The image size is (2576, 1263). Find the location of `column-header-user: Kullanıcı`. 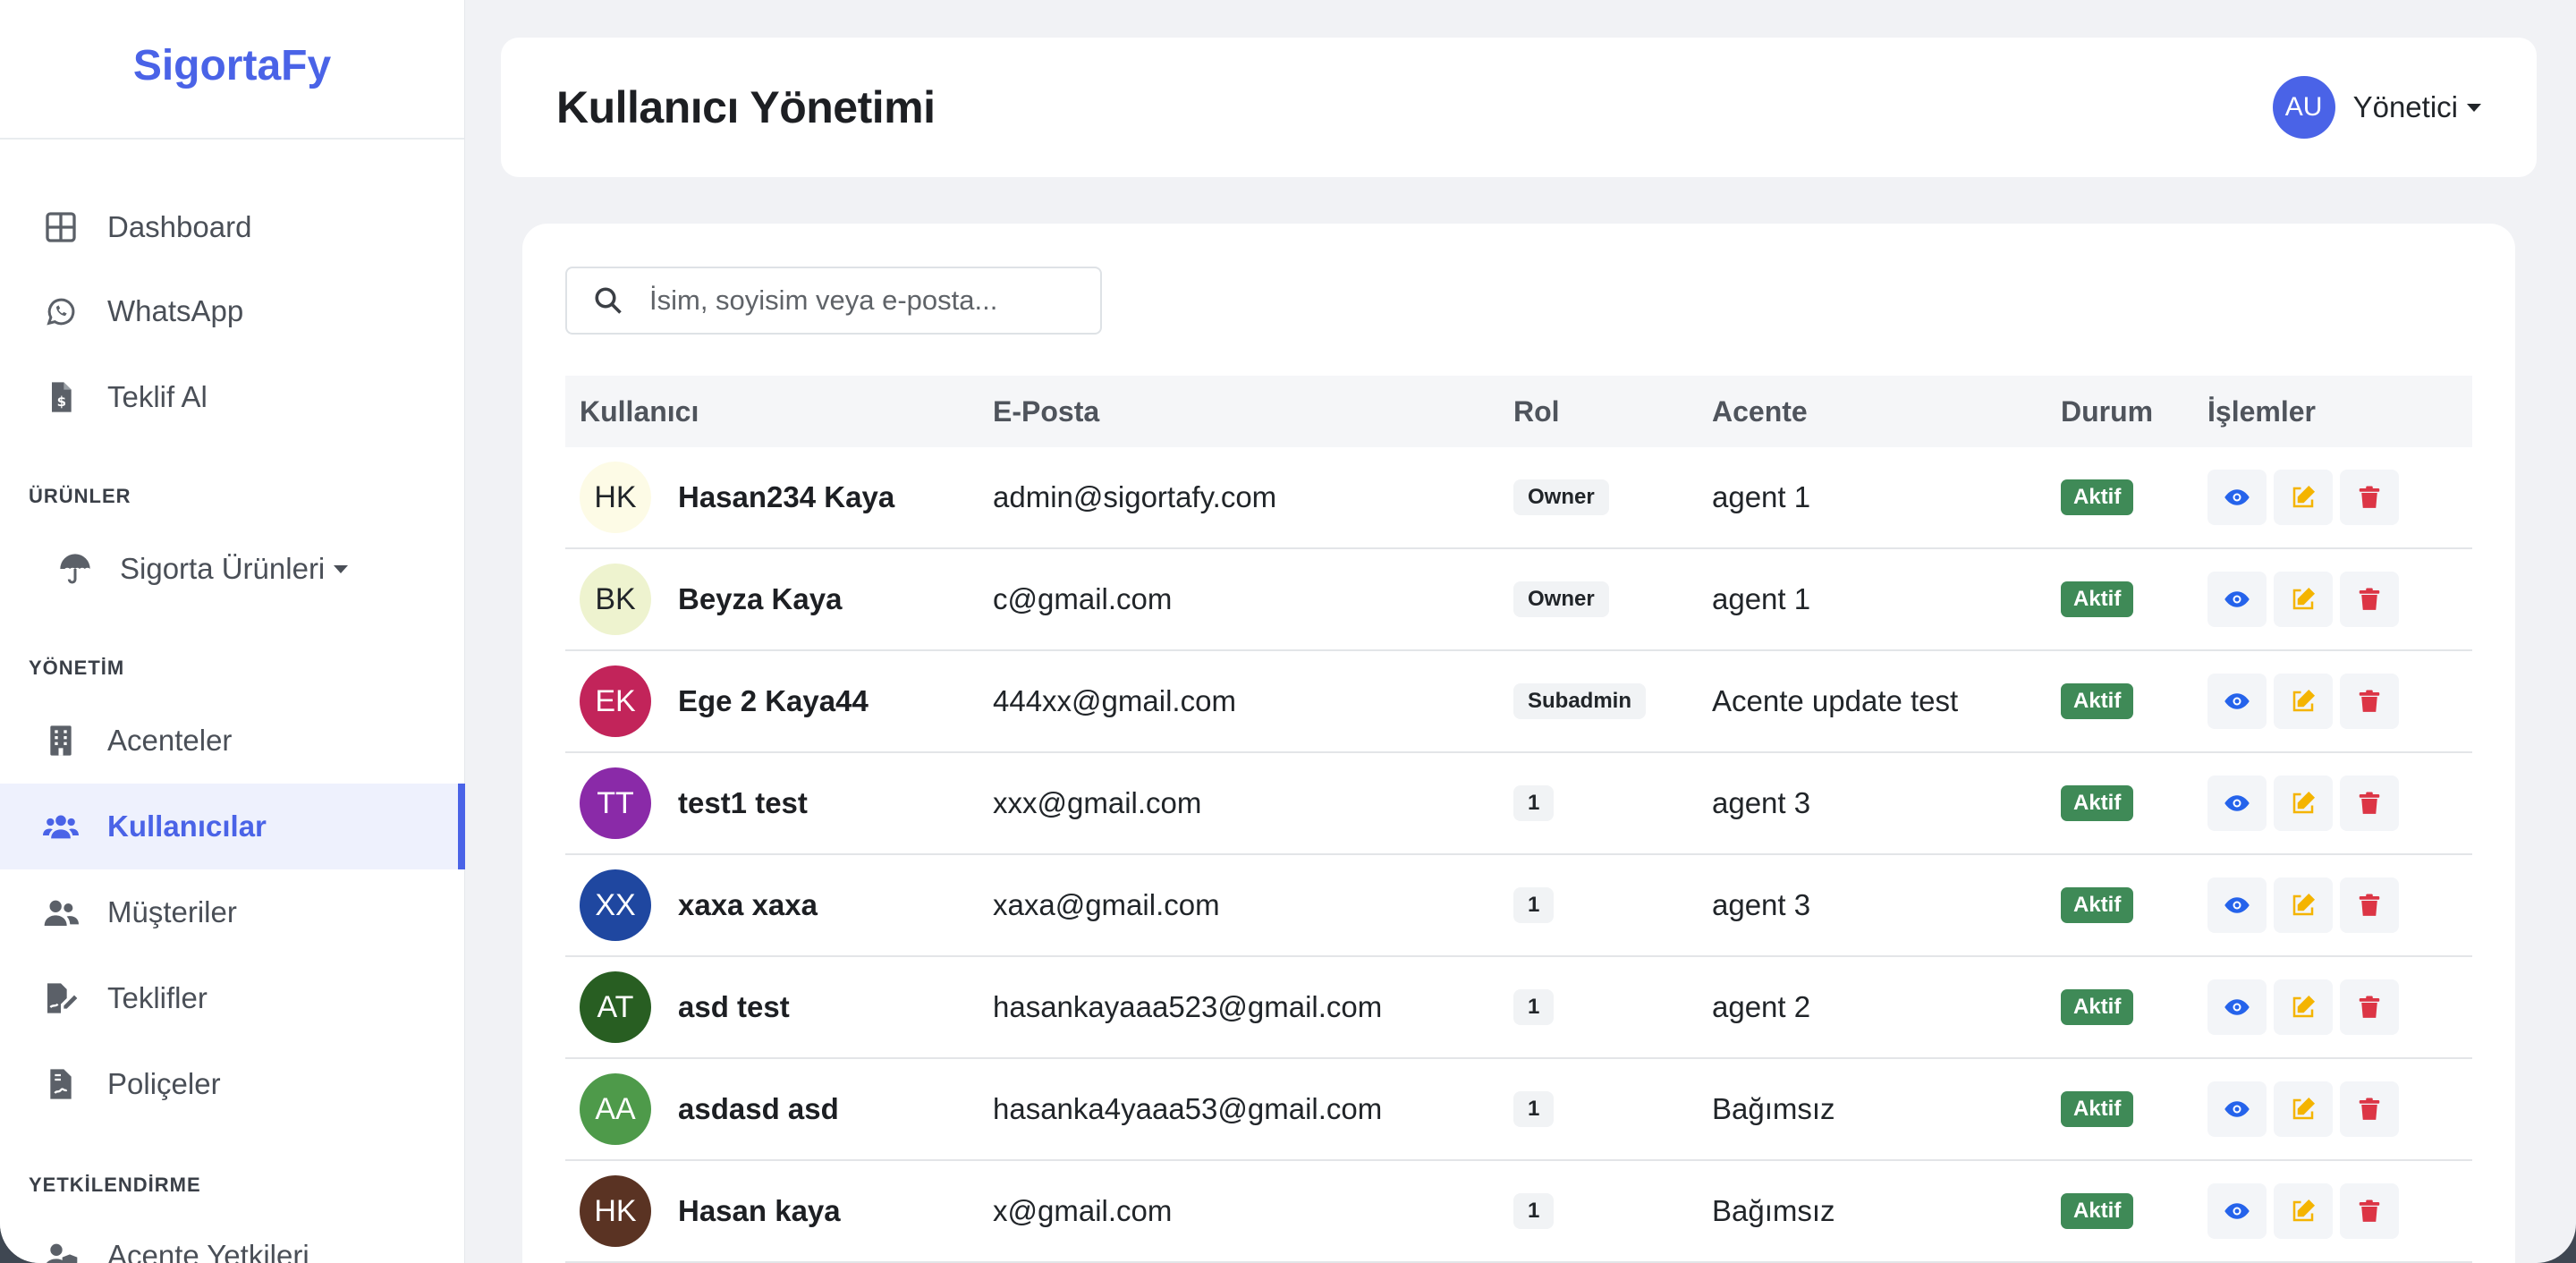

column-header-user: Kullanıcı is located at coordinates (779, 411).